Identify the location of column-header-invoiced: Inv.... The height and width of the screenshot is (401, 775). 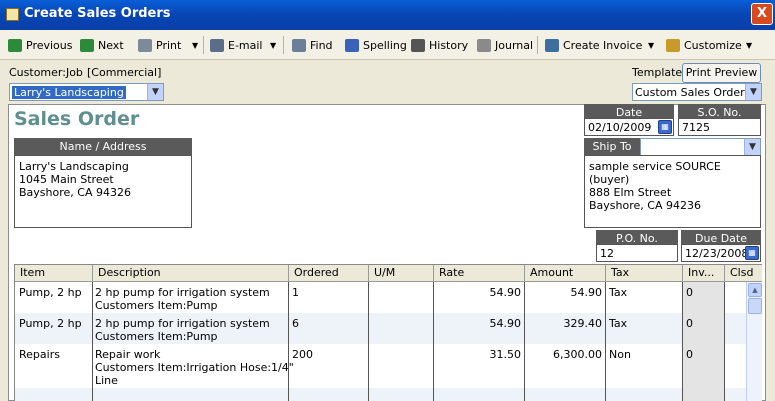
(704, 273).